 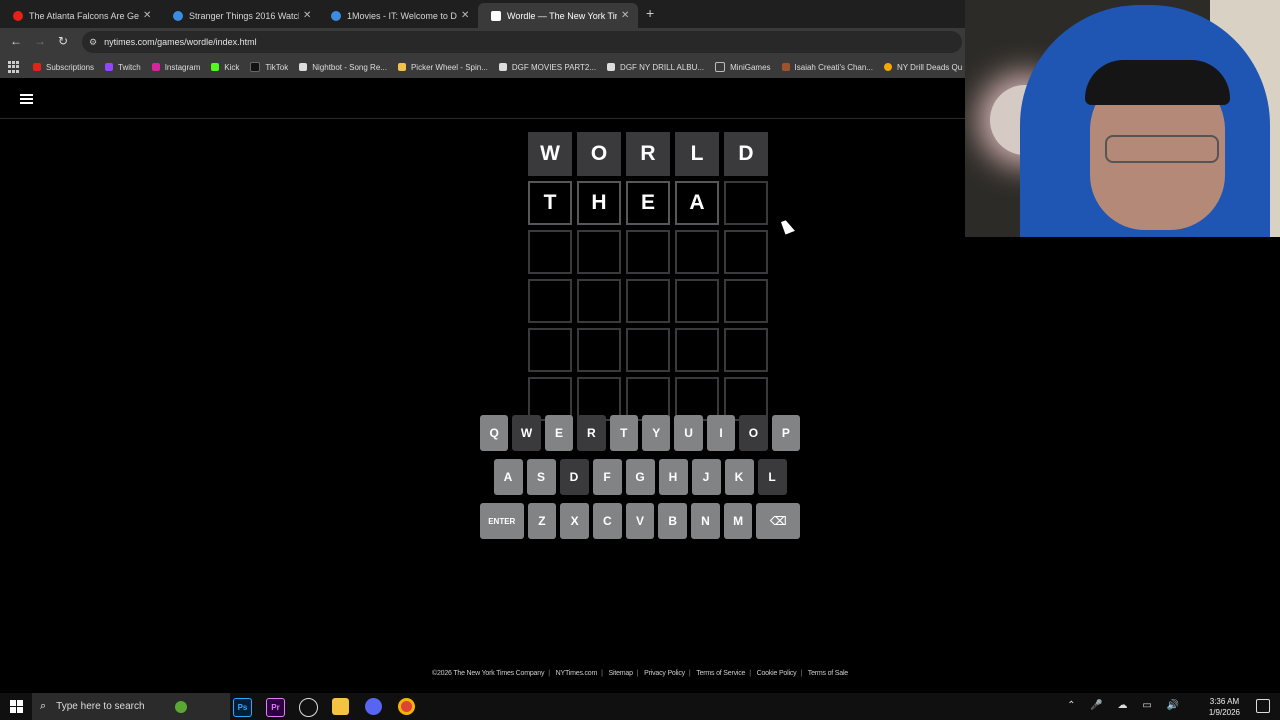 I want to click on twitch-icon, so click(x=109, y=67).